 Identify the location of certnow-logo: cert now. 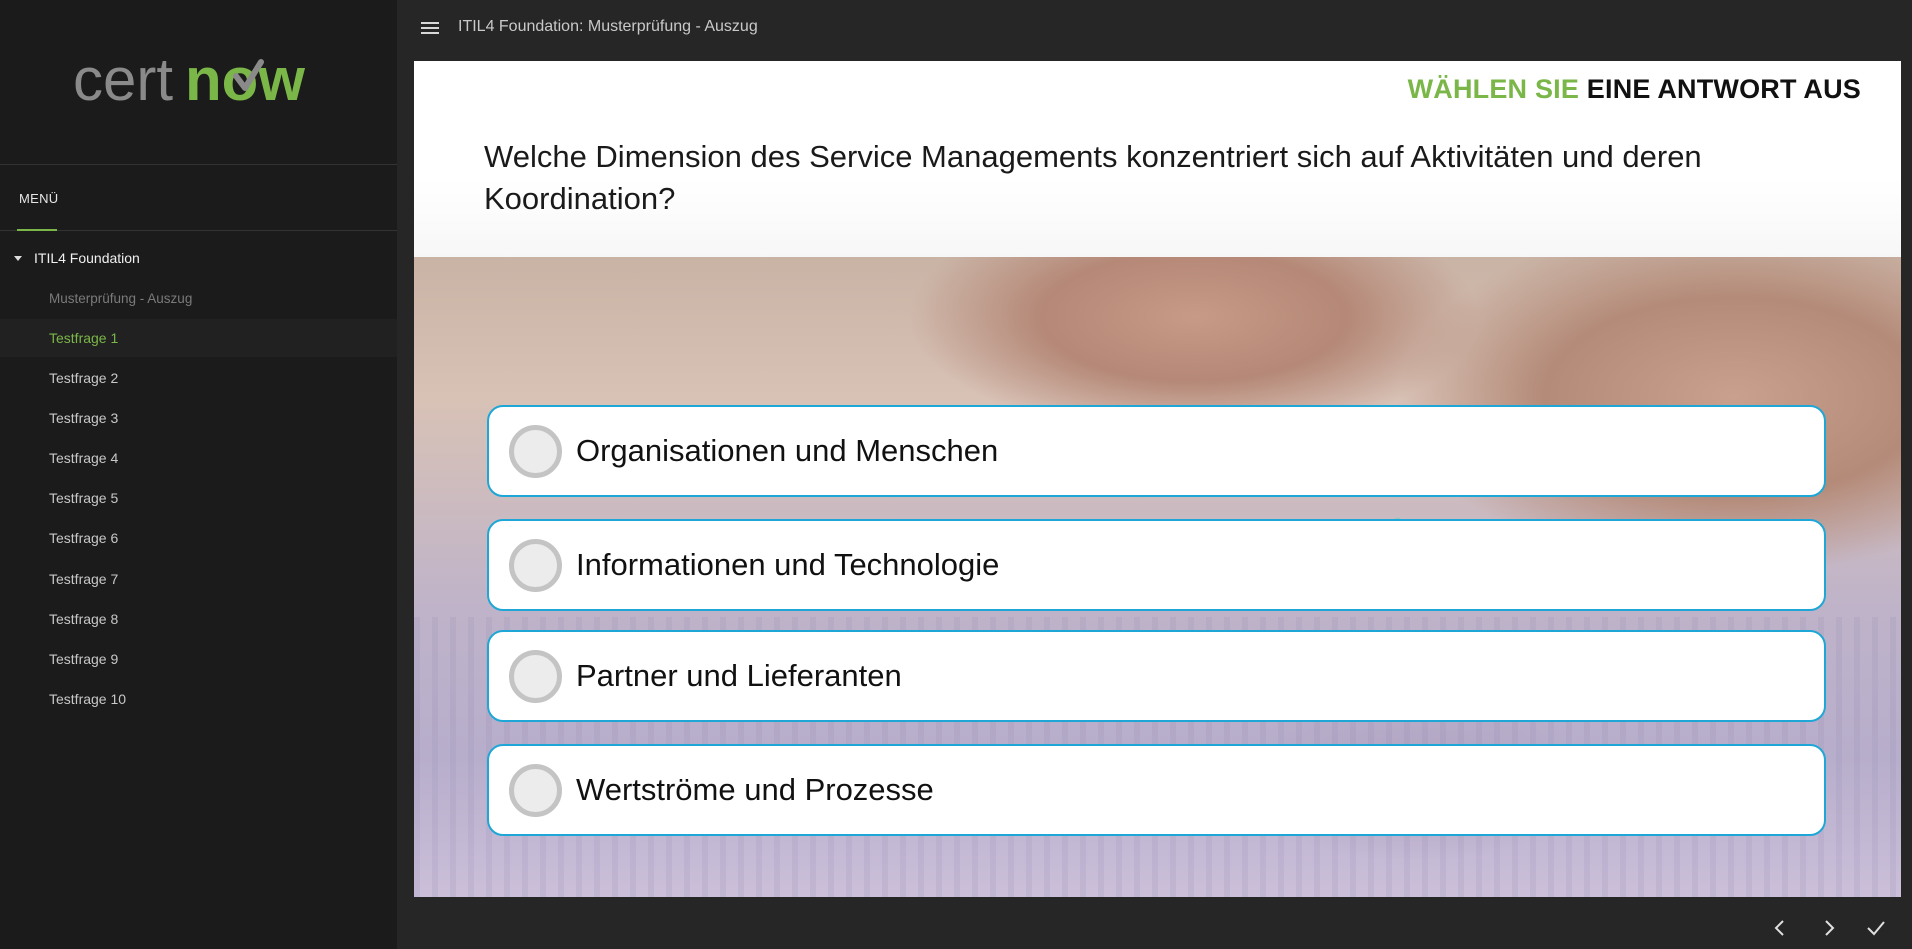
(189, 78).